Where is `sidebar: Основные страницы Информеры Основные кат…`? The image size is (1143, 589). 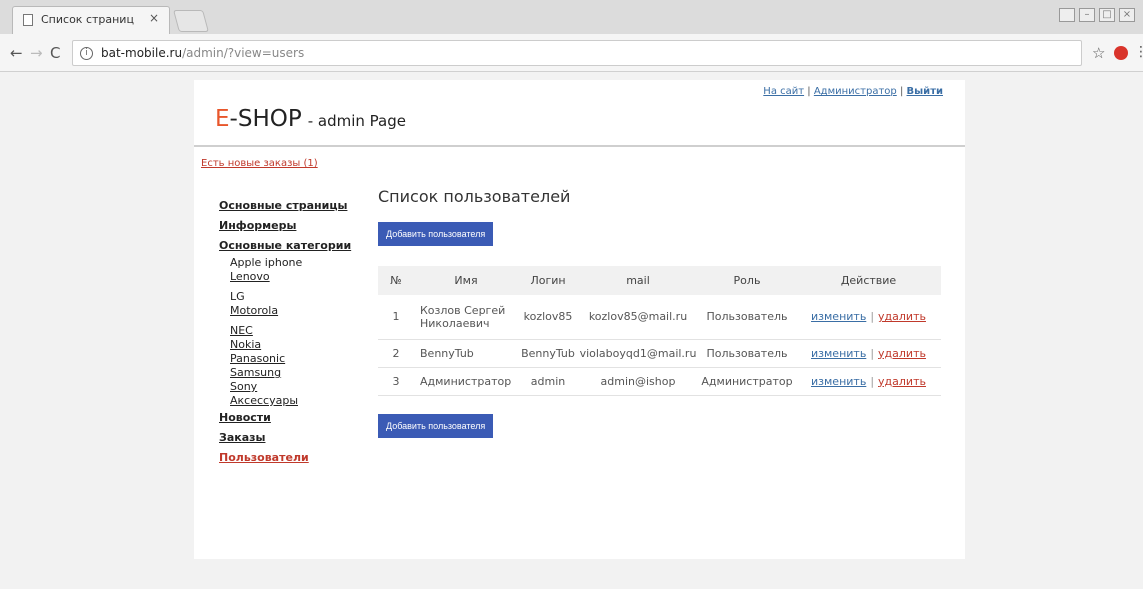 sidebar: Основные страницы Информеры Основные кат… is located at coordinates (294, 332).